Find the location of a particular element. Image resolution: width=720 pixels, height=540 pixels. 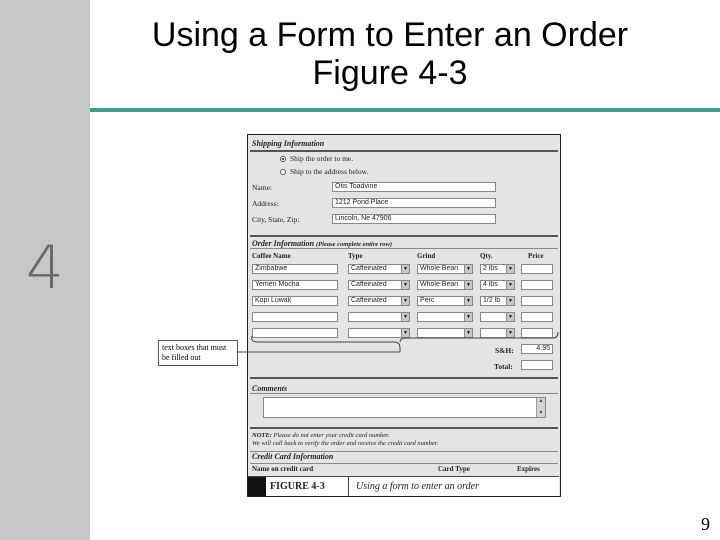

caption-text: Using a form to enter an order is located at coordinates (417, 486).